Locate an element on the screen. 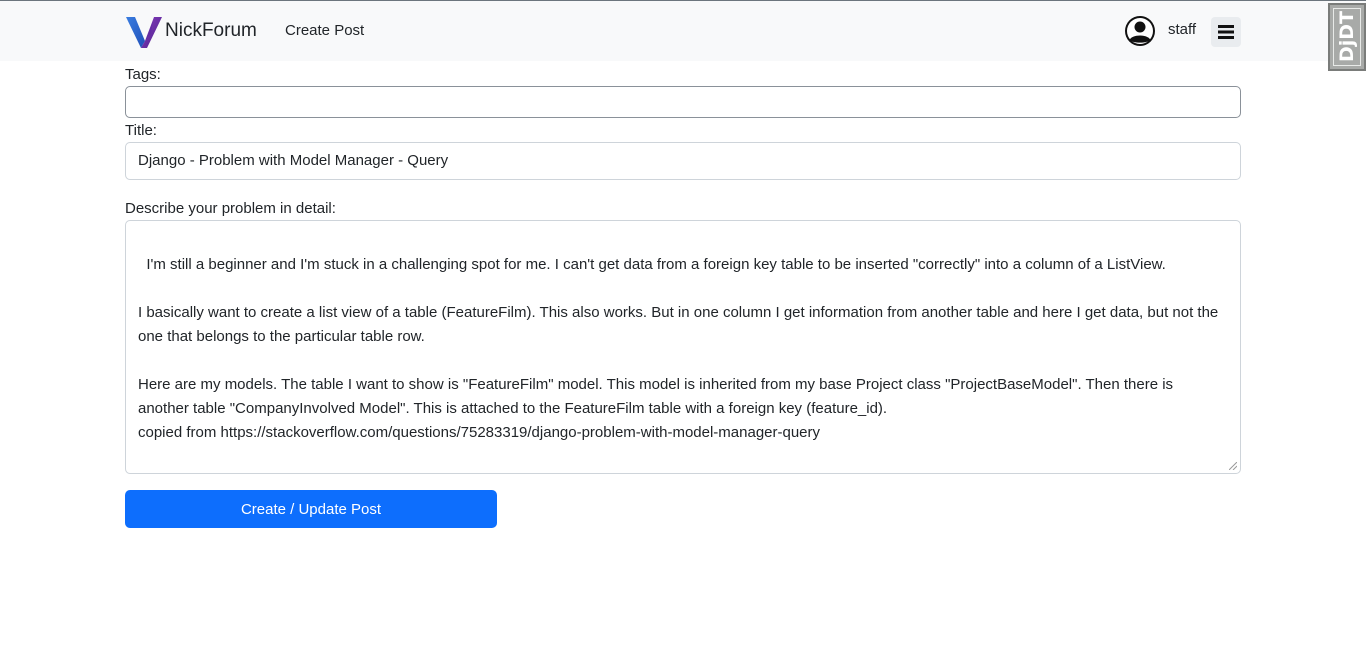  hamburger-menu-icon is located at coordinates (1226, 32).